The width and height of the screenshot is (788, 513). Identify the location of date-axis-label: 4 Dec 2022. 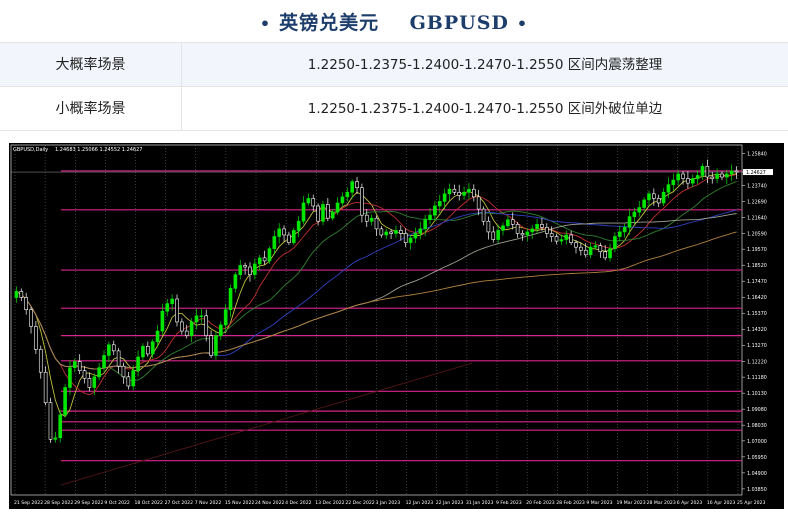
(298, 503).